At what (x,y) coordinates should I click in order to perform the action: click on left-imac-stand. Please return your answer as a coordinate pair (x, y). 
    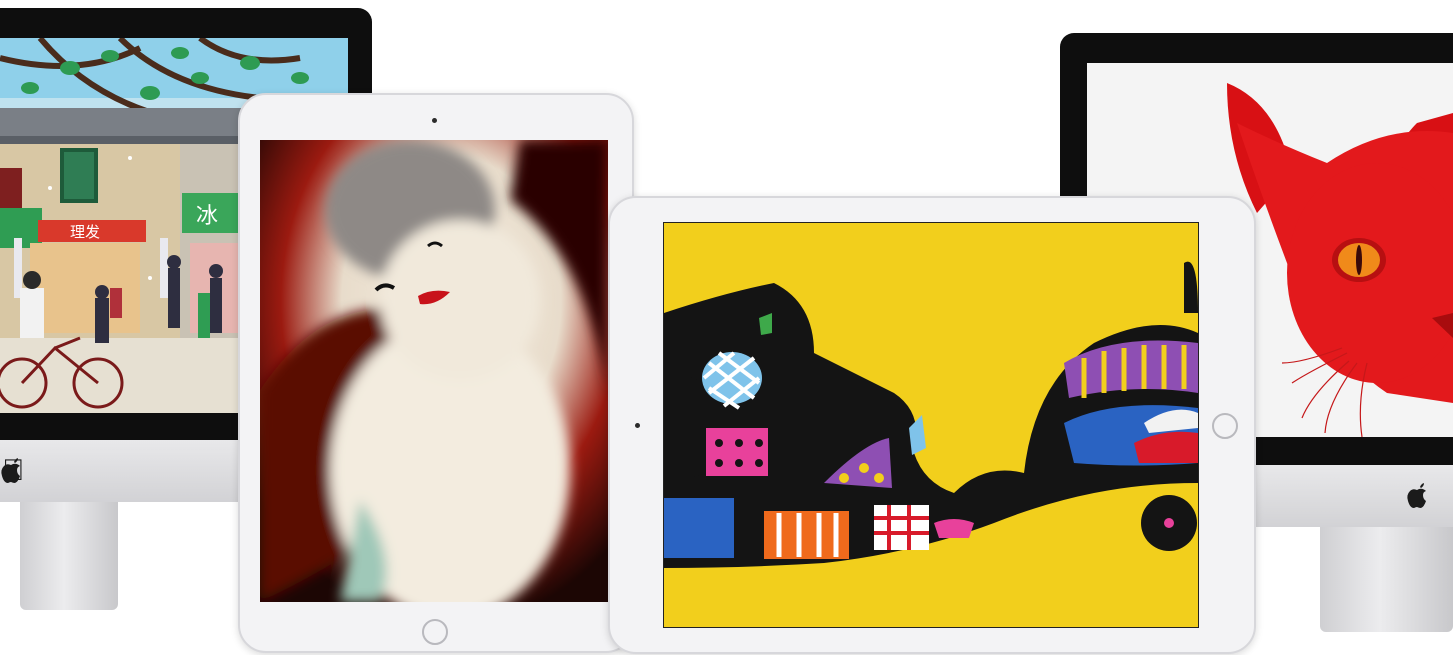
    Looking at the image, I should click on (69, 556).